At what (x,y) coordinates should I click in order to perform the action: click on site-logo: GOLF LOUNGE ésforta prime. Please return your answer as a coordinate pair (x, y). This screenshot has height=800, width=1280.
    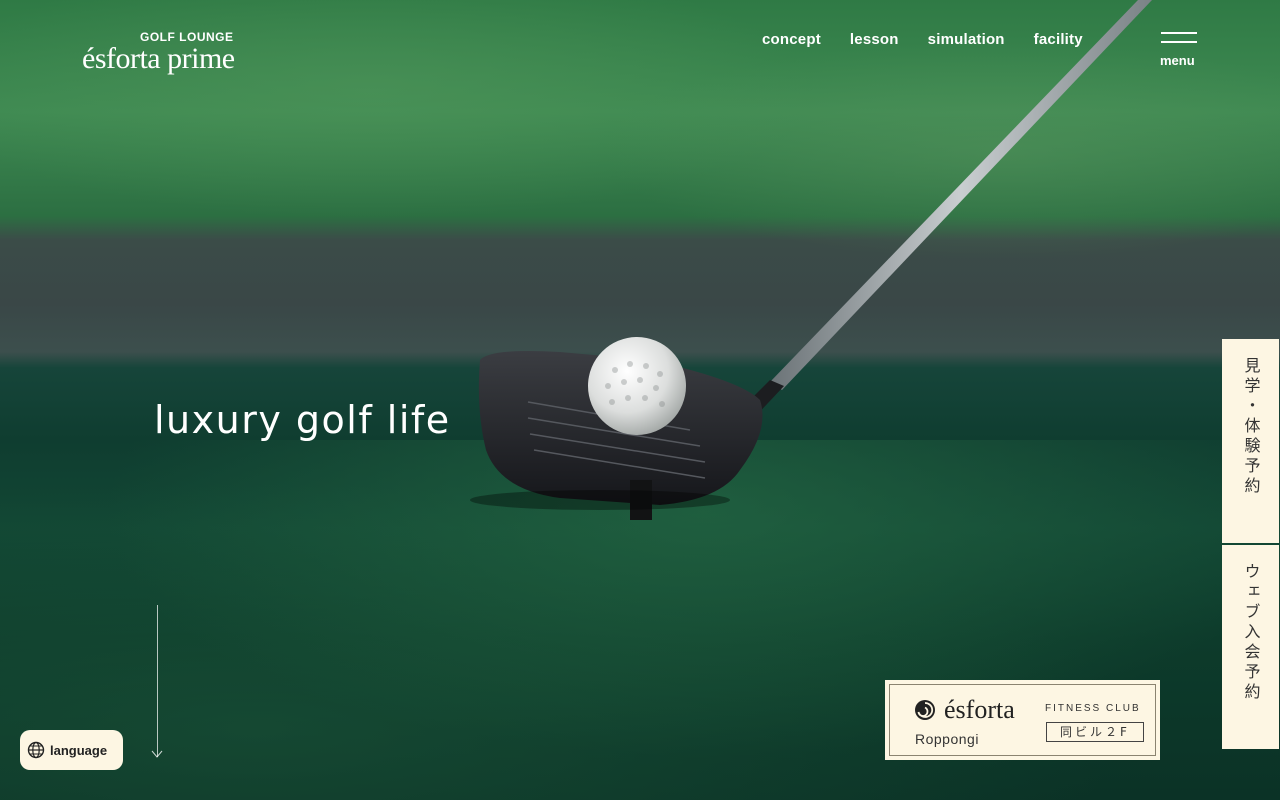
    Looking at the image, I should click on (177, 53).